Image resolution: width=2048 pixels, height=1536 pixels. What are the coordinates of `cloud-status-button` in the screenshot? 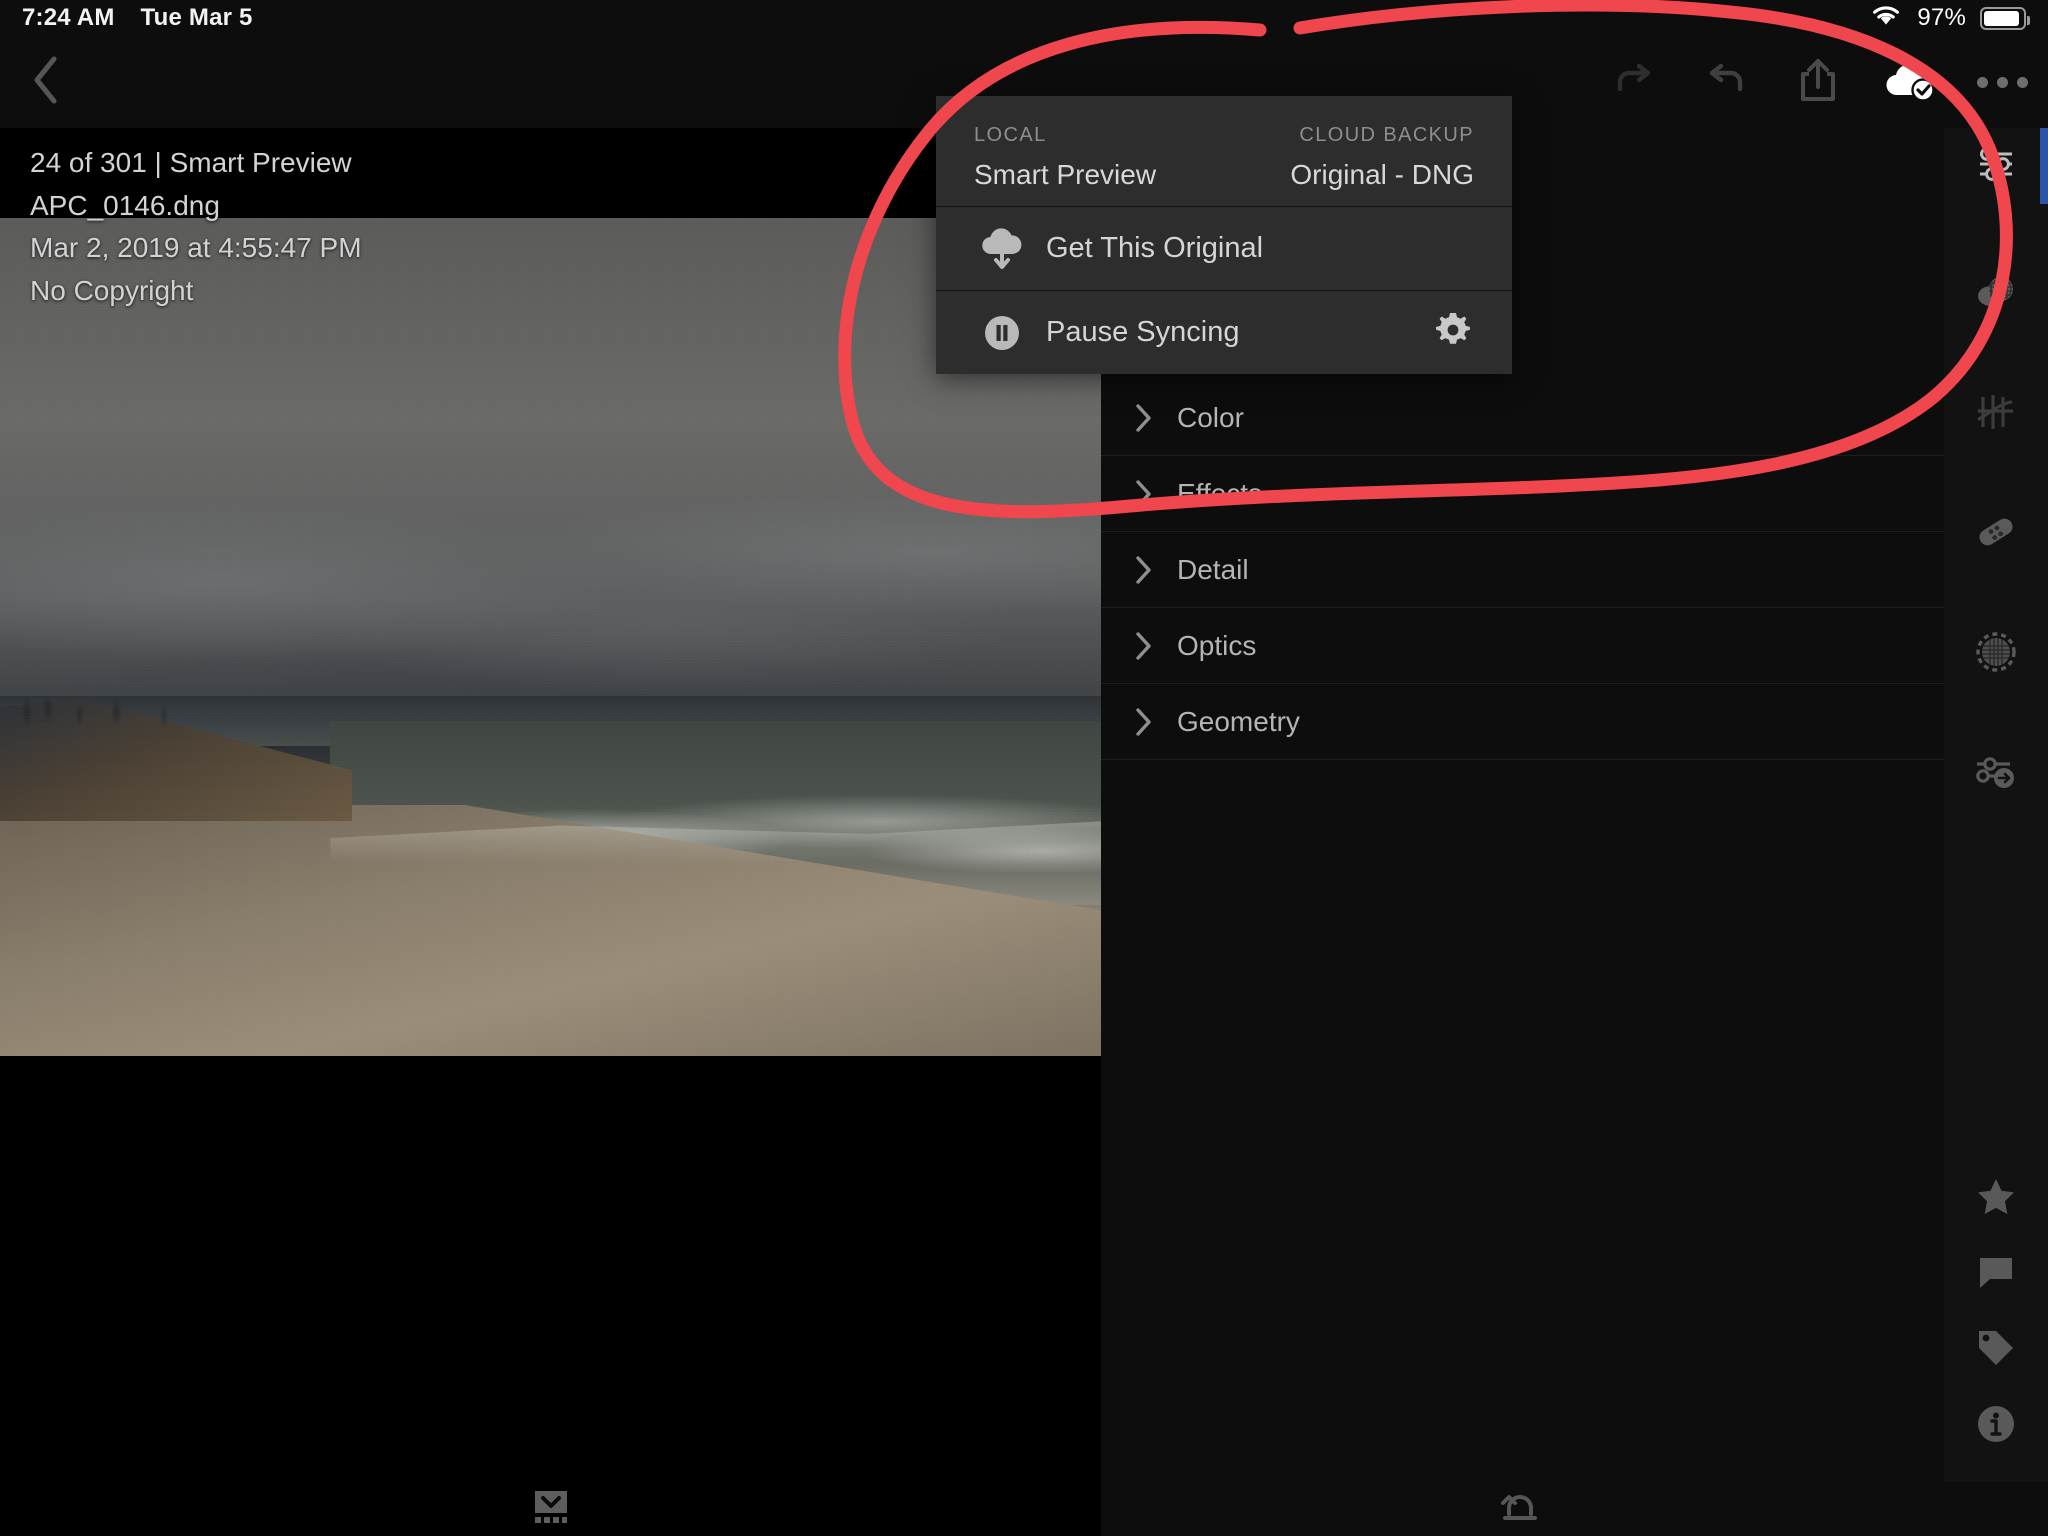 It's located at (1910, 82).